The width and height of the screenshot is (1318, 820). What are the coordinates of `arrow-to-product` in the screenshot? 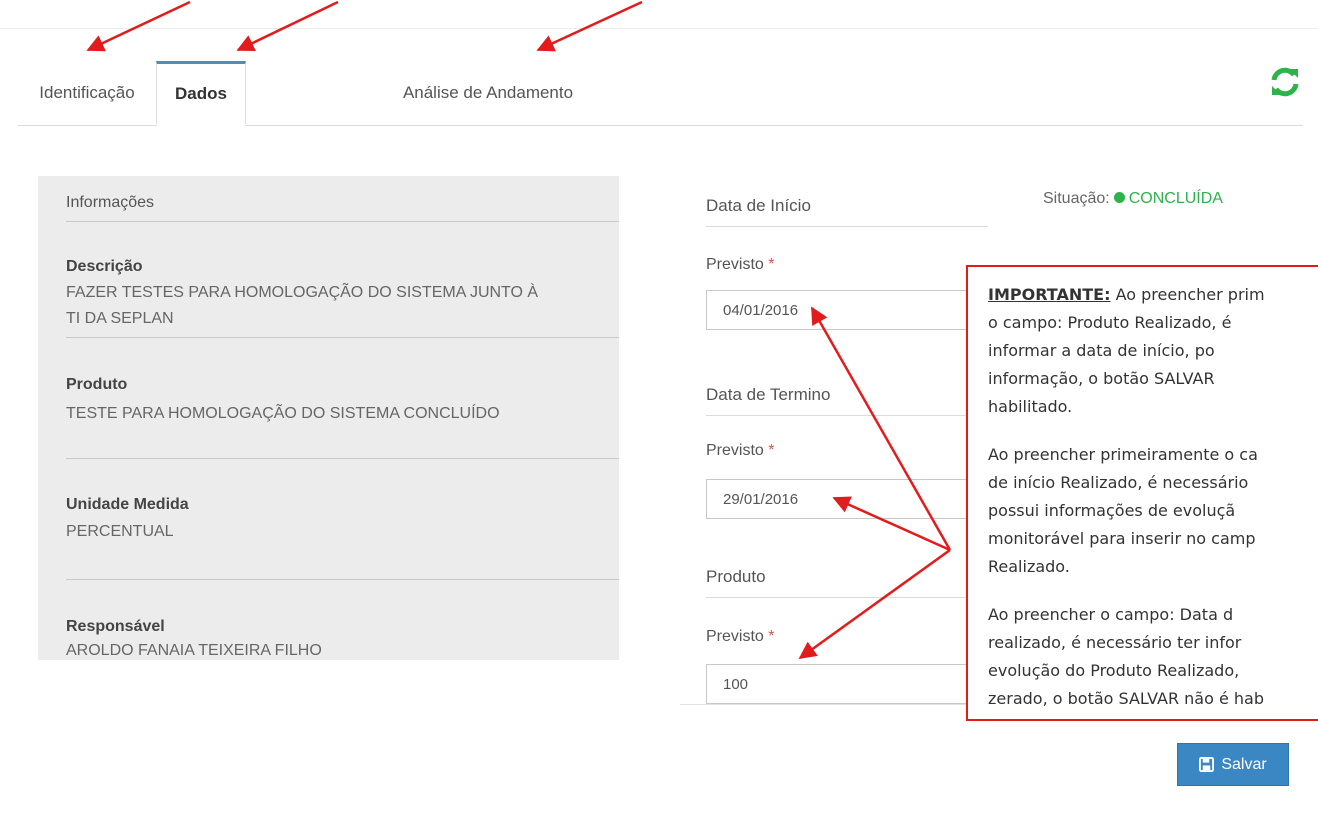 It's located at (874, 604).